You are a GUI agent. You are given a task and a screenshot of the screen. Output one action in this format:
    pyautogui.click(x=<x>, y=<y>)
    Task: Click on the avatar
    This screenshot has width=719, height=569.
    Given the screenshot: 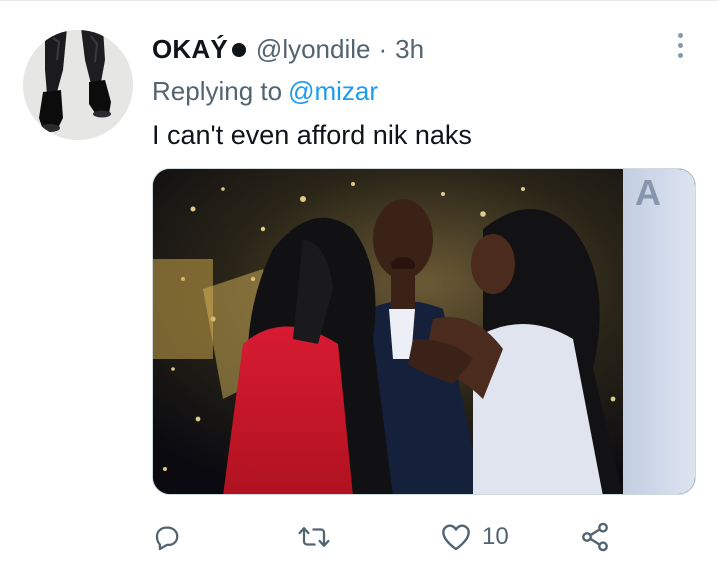 What is the action you would take?
    pyautogui.click(x=78, y=85)
    